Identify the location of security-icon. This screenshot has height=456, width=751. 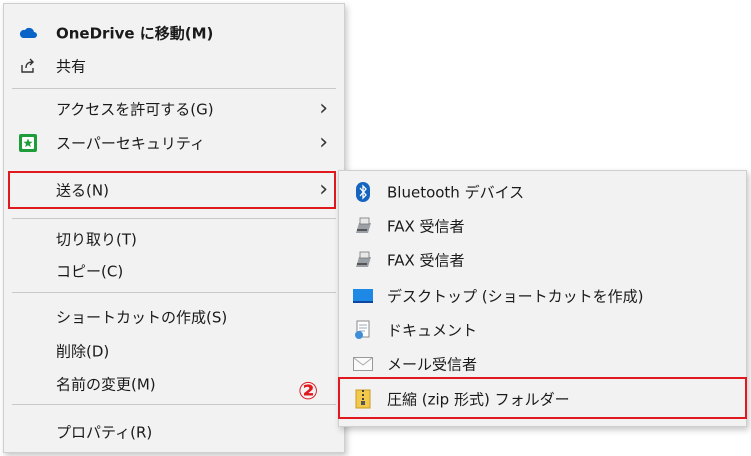
(28, 143).